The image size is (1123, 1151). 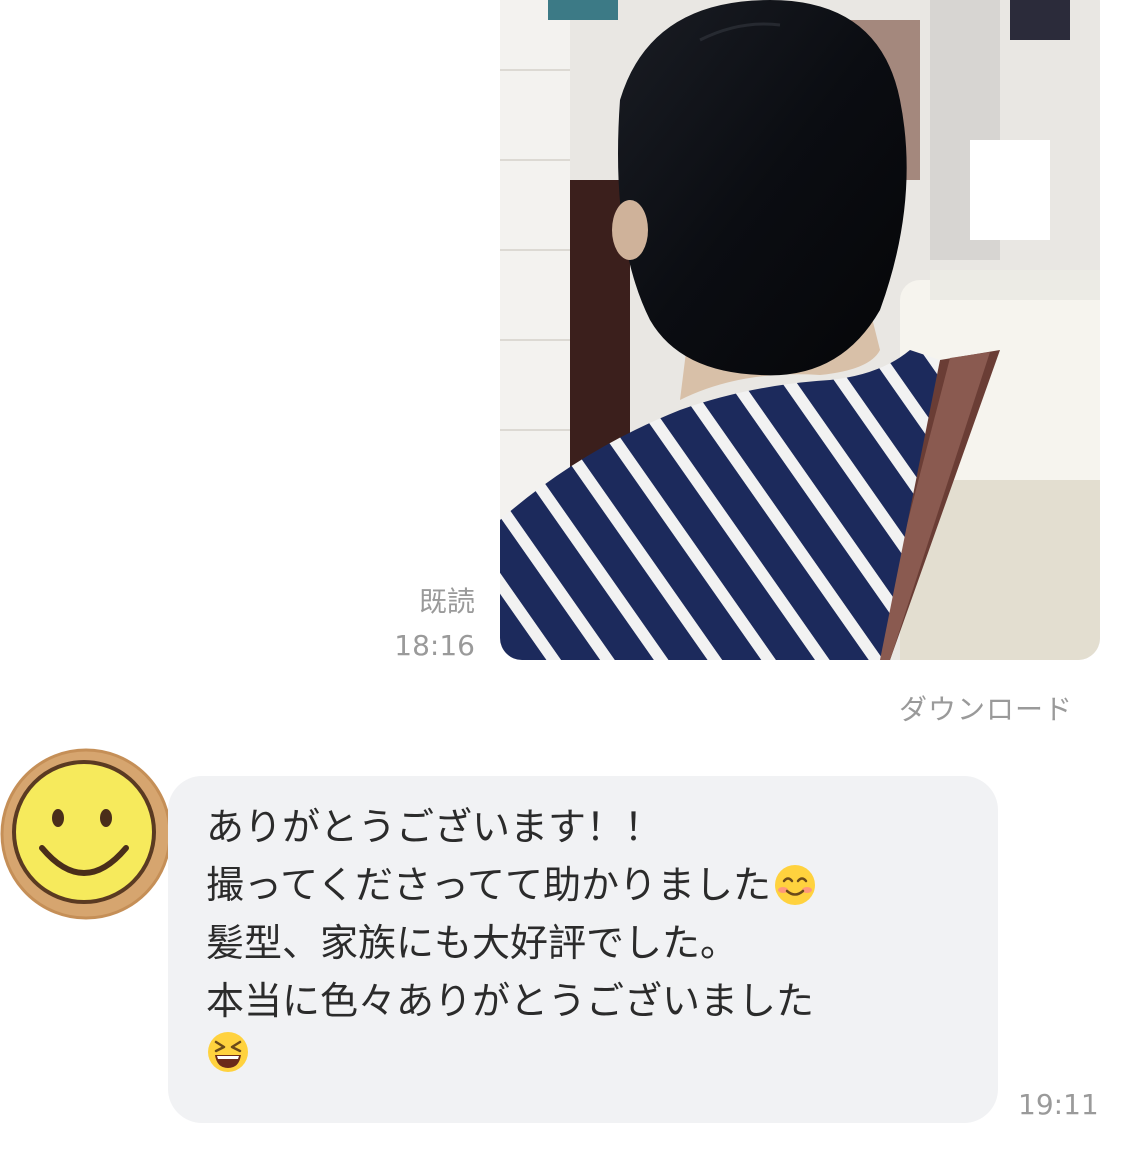 I want to click on message-line: ありがとうございます！！, so click(x=434, y=827).